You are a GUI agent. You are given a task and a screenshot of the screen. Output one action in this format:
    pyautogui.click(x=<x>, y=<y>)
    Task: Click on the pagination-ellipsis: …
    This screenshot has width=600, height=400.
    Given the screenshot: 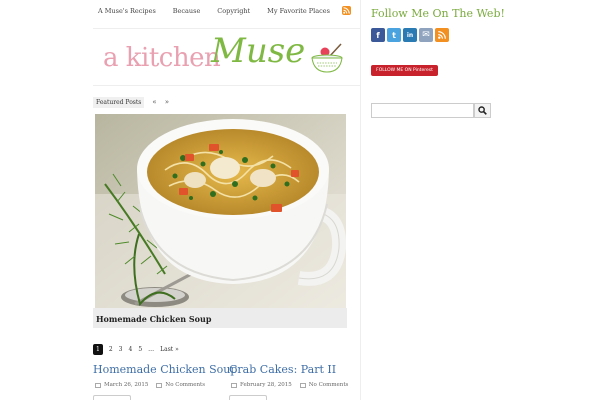 What is the action you would take?
    pyautogui.click(x=151, y=349)
    